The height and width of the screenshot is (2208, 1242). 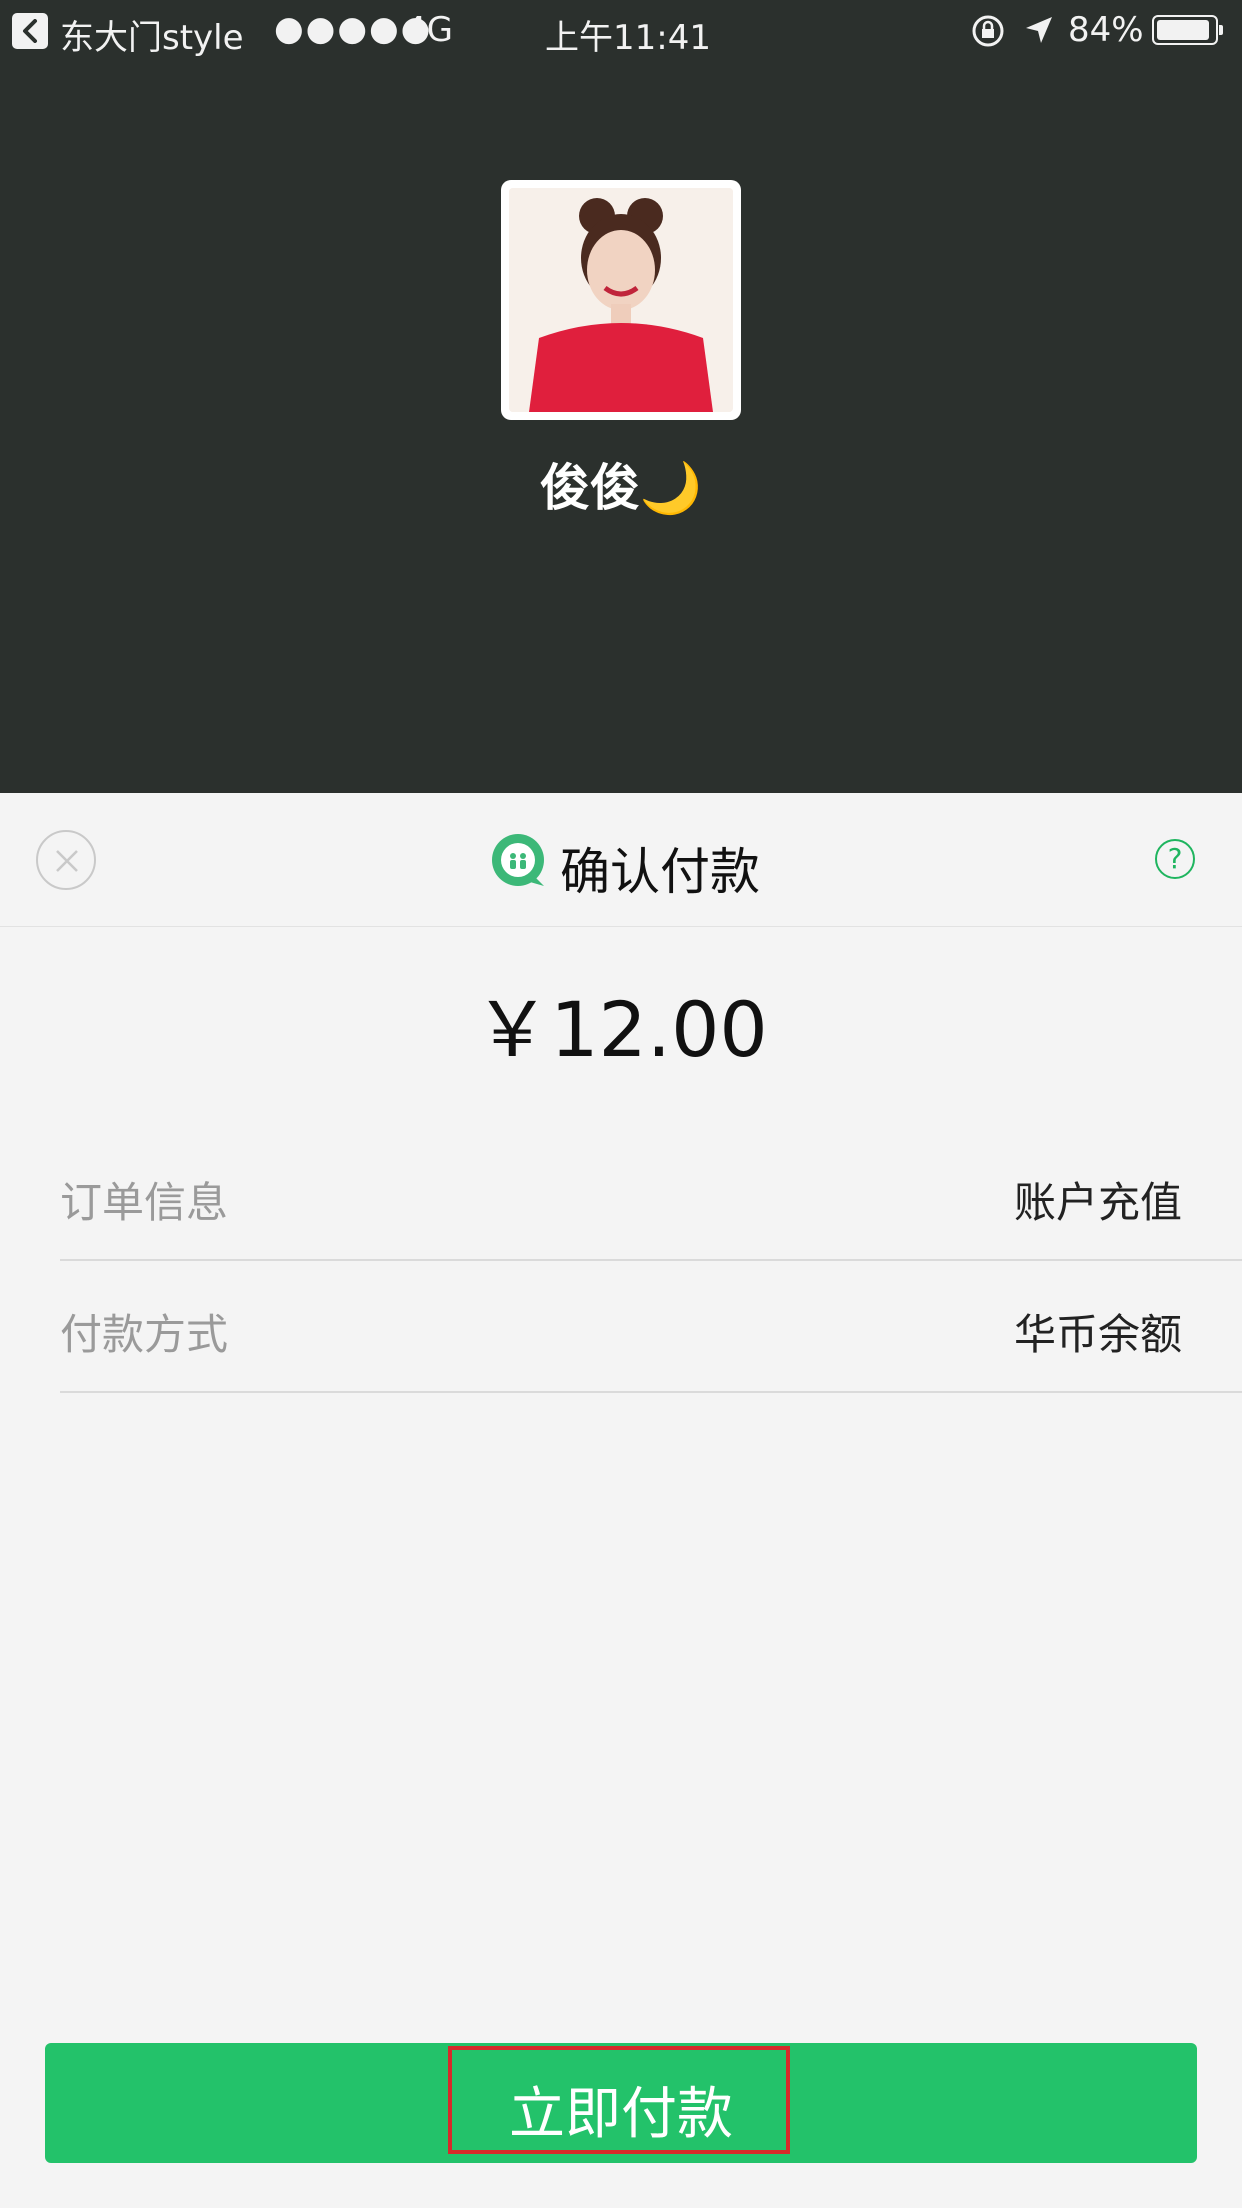 I want to click on order-info-row: 订单信息 账户充值, so click(x=651, y=1195).